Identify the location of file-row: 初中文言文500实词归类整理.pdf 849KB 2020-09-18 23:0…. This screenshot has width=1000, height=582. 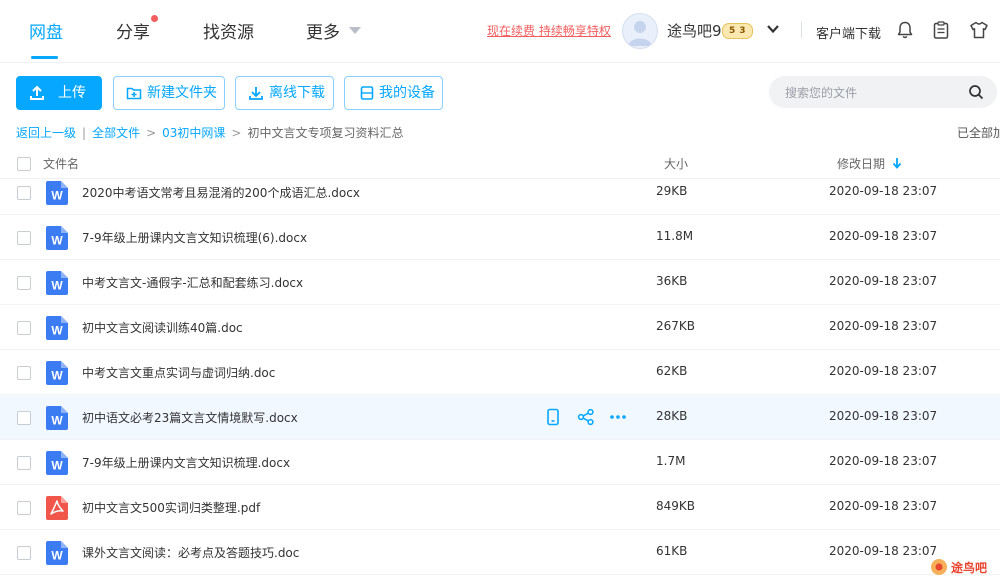
(500, 507).